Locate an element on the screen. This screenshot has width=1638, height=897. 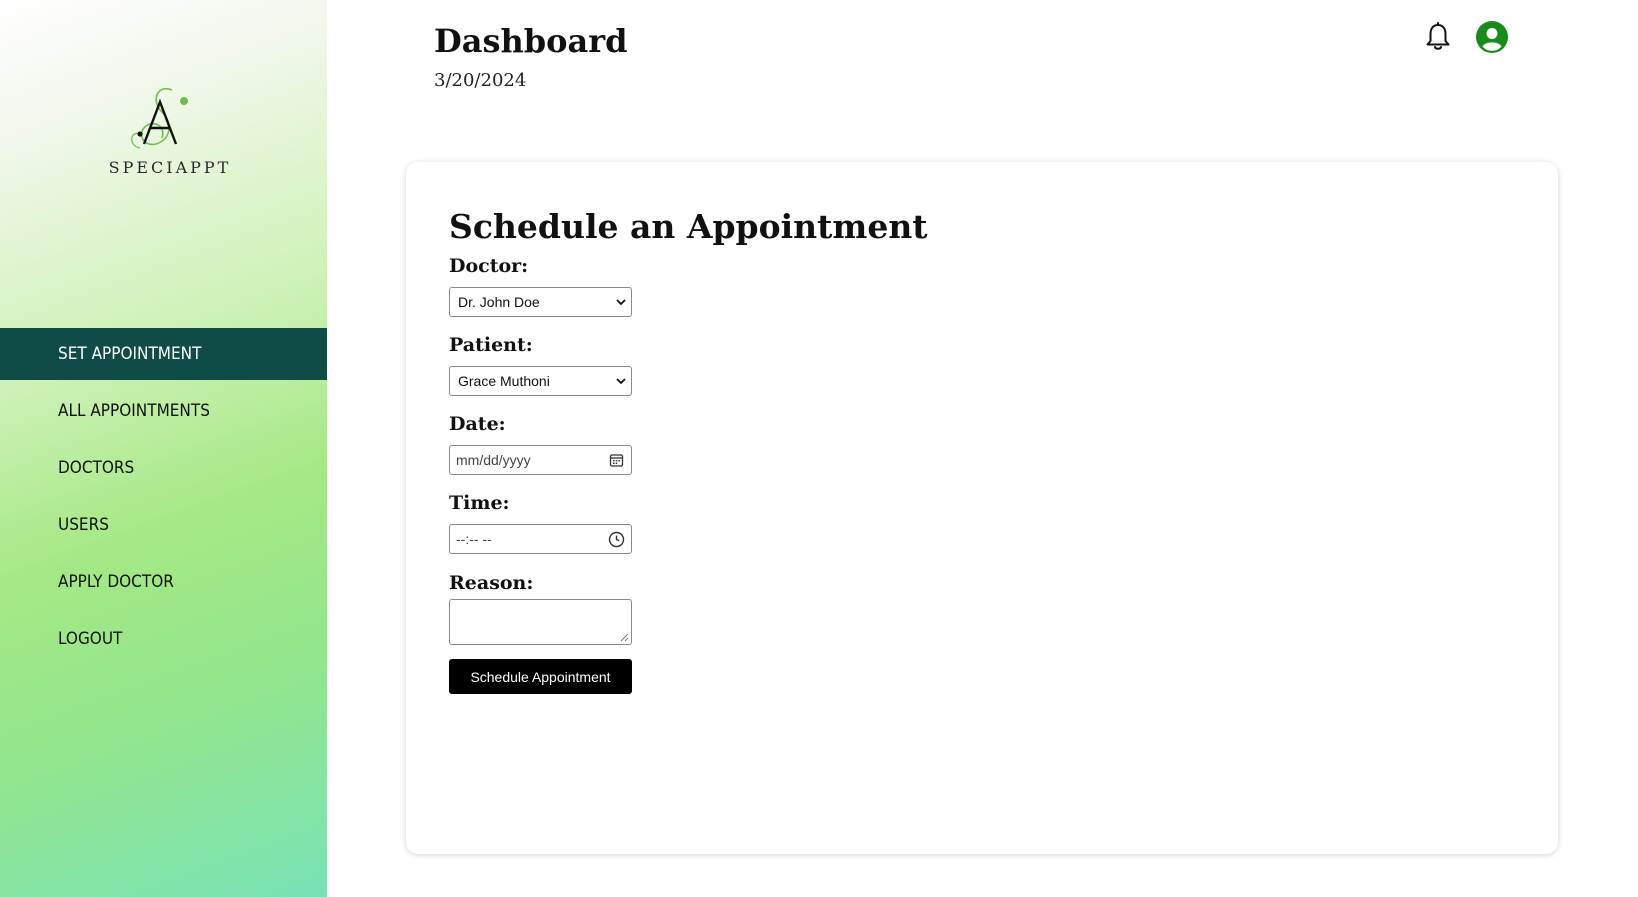
logo-mark-icon is located at coordinates (159, 118).